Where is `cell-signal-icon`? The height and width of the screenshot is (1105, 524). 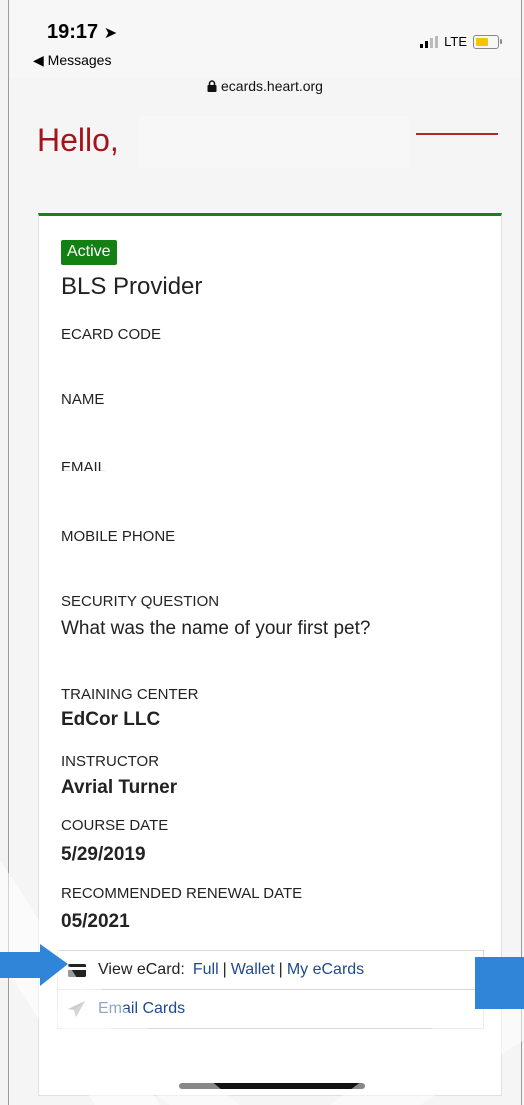 cell-signal-icon is located at coordinates (429, 41).